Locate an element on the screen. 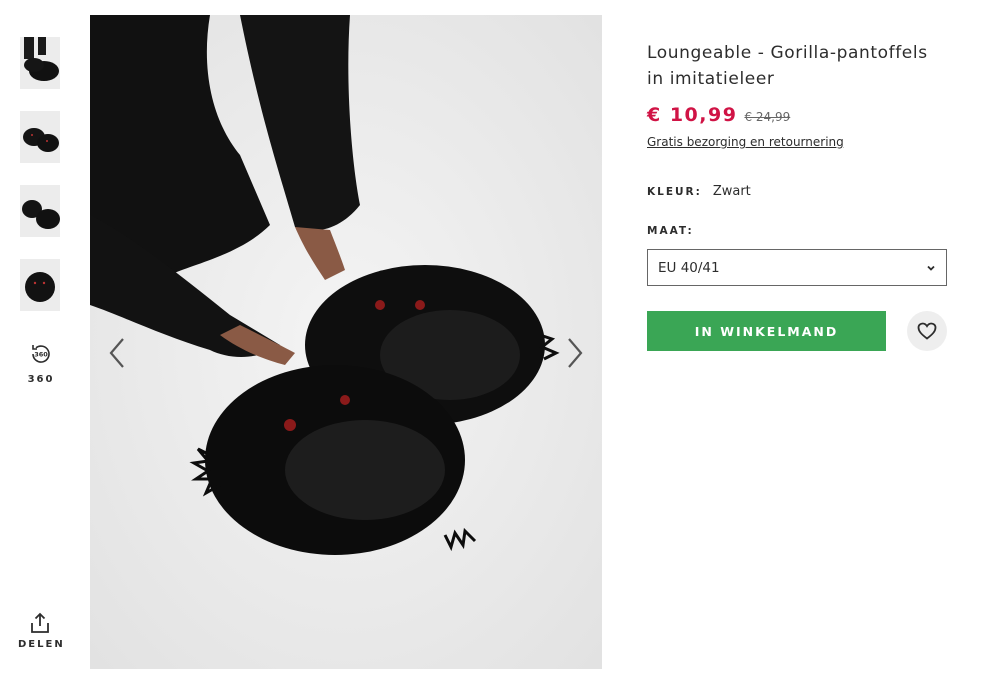 The width and height of the screenshot is (994, 684). add-to-bag-button: IN WINKELMAND is located at coordinates (766, 331).